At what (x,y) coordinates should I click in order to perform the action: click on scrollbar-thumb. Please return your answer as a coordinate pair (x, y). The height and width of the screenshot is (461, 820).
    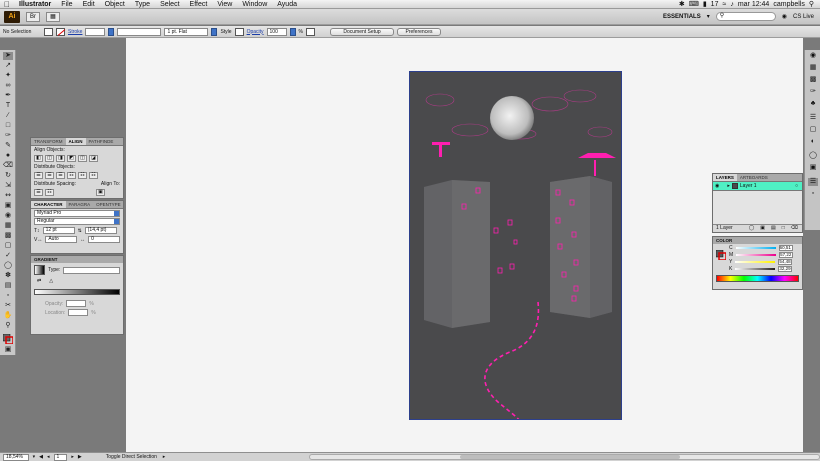
    Looking at the image, I should click on (570, 457).